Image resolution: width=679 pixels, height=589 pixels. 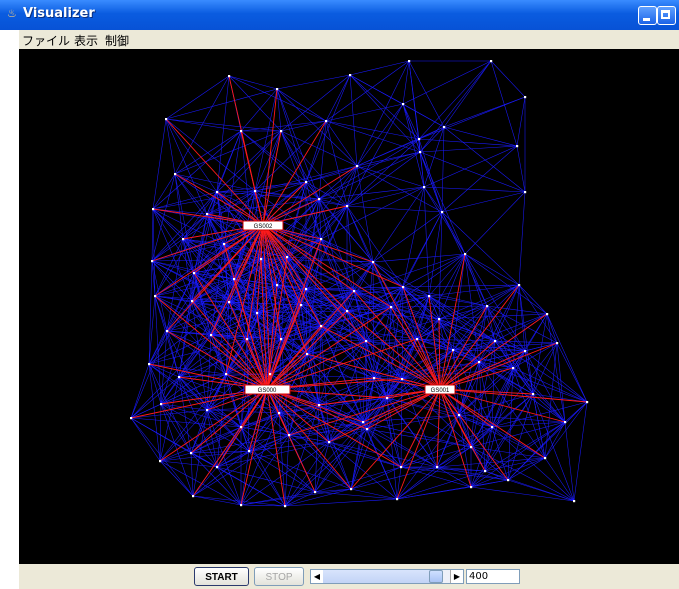 What do you see at coordinates (221, 576) in the screenshot?
I see `start-button: START` at bounding box center [221, 576].